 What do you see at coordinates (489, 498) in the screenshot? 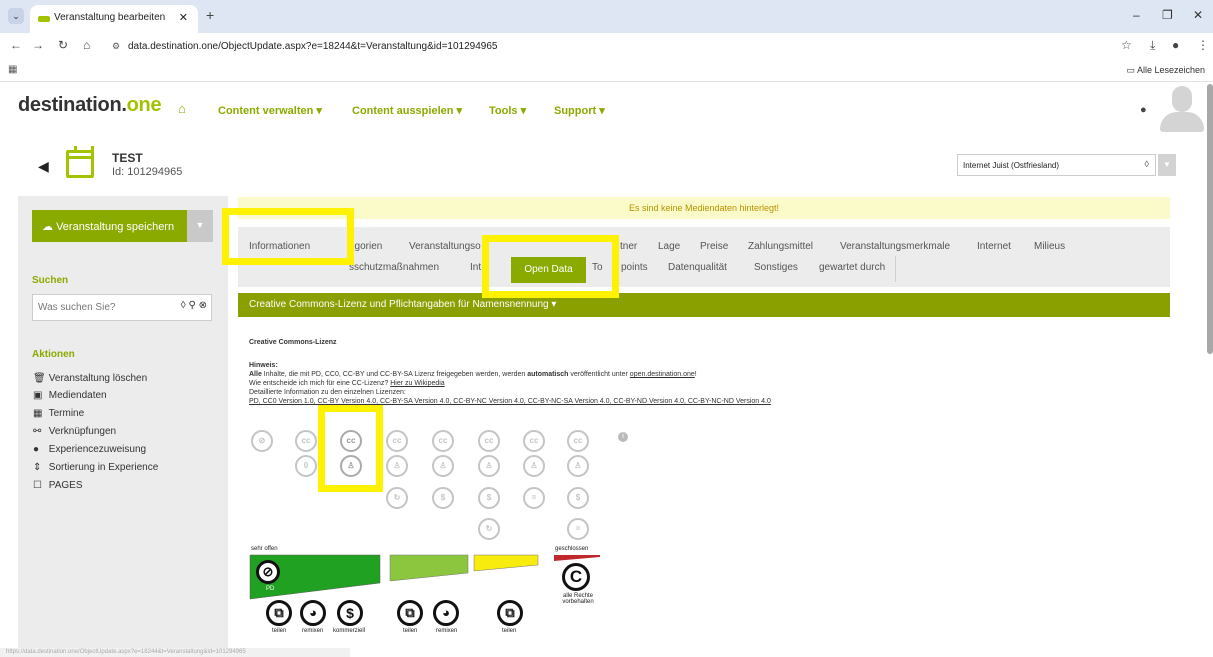
I see `nc-icon-2: $` at bounding box center [489, 498].